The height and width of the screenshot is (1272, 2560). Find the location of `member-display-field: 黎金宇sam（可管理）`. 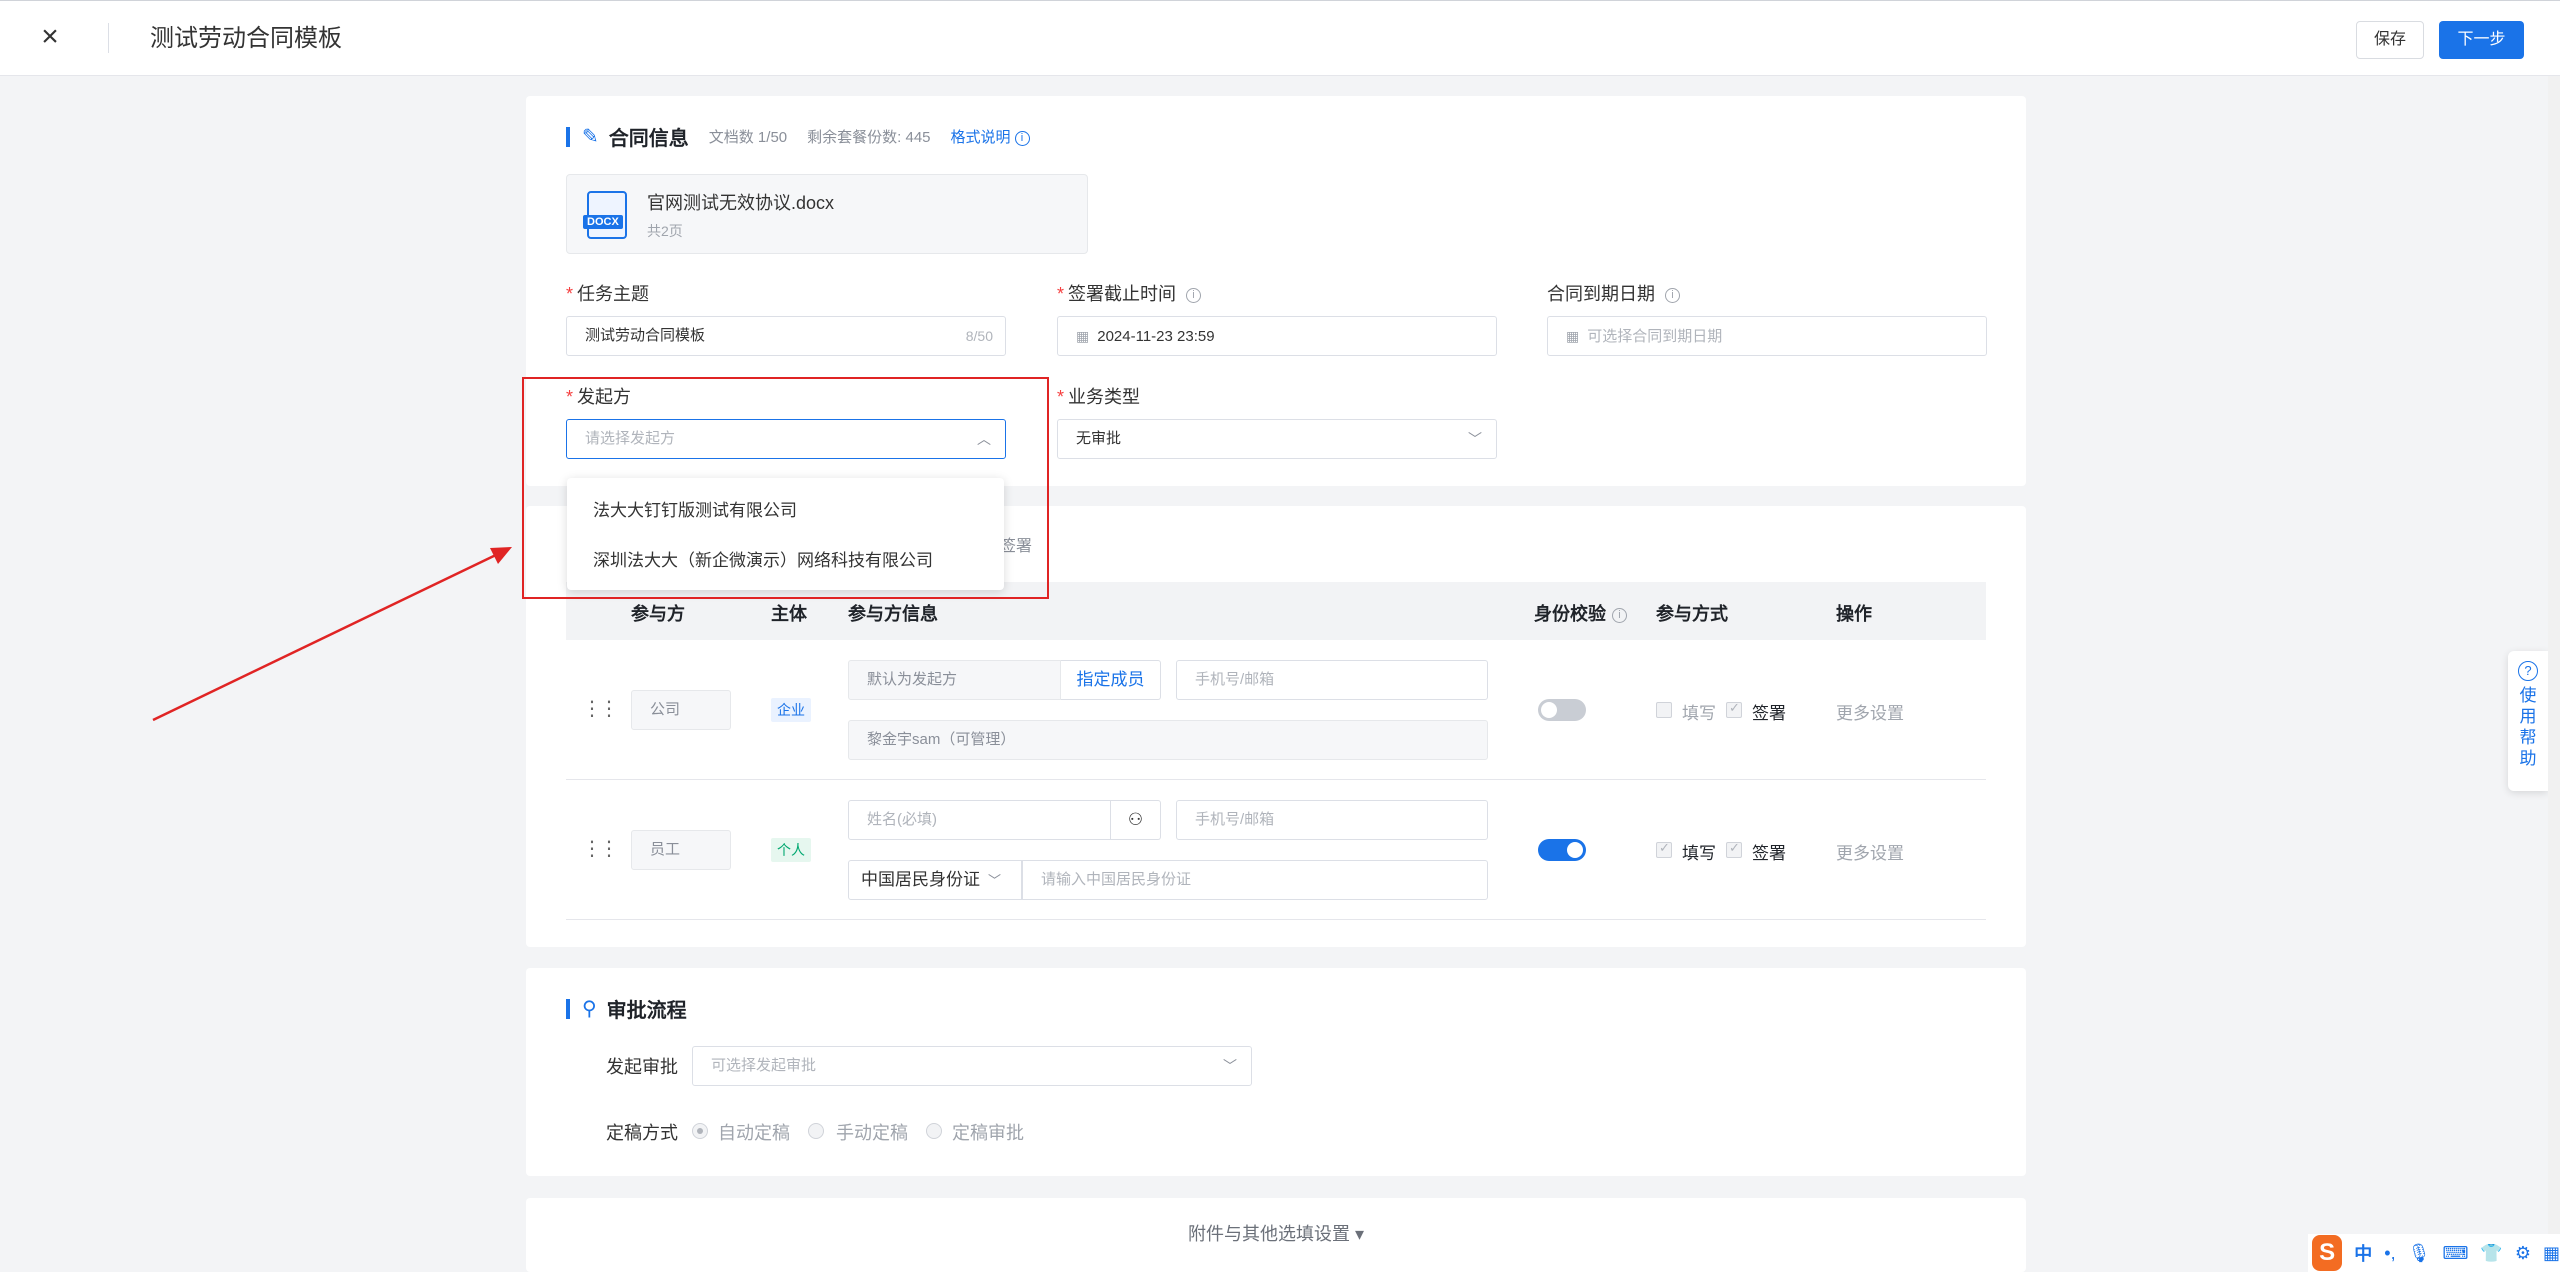

member-display-field: 黎金宇sam（可管理） is located at coordinates (1168, 740).